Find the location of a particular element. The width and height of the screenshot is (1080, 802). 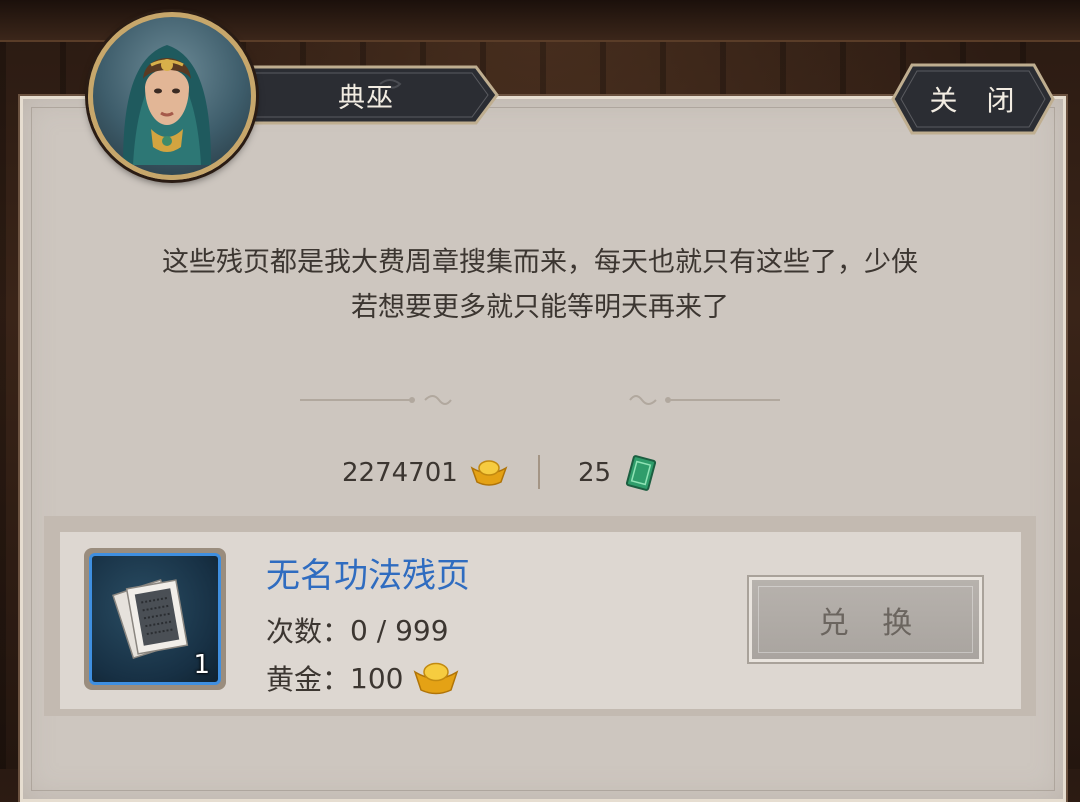

dialog-line-1: 这些残页都是我大费周章搜集而来，每天也就只有这些了，少侠 is located at coordinates (540, 262).